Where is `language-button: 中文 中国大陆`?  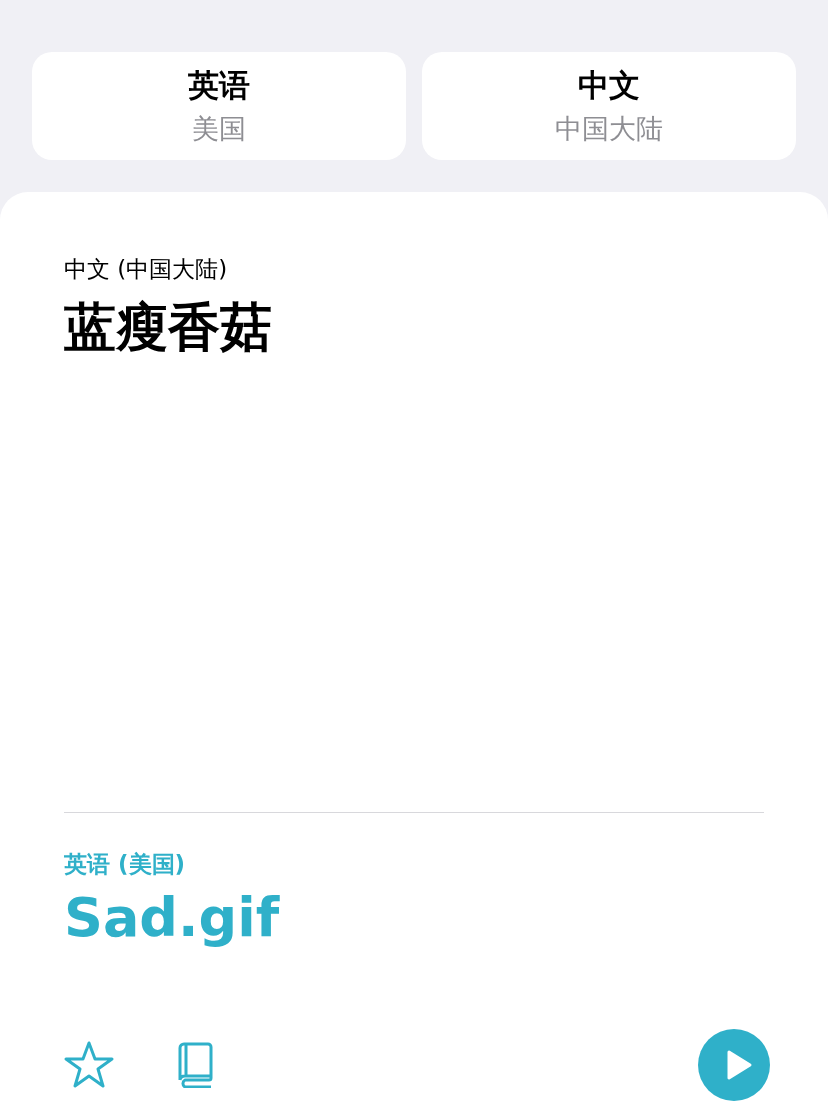
language-button: 中文 中国大陆 is located at coordinates (609, 106).